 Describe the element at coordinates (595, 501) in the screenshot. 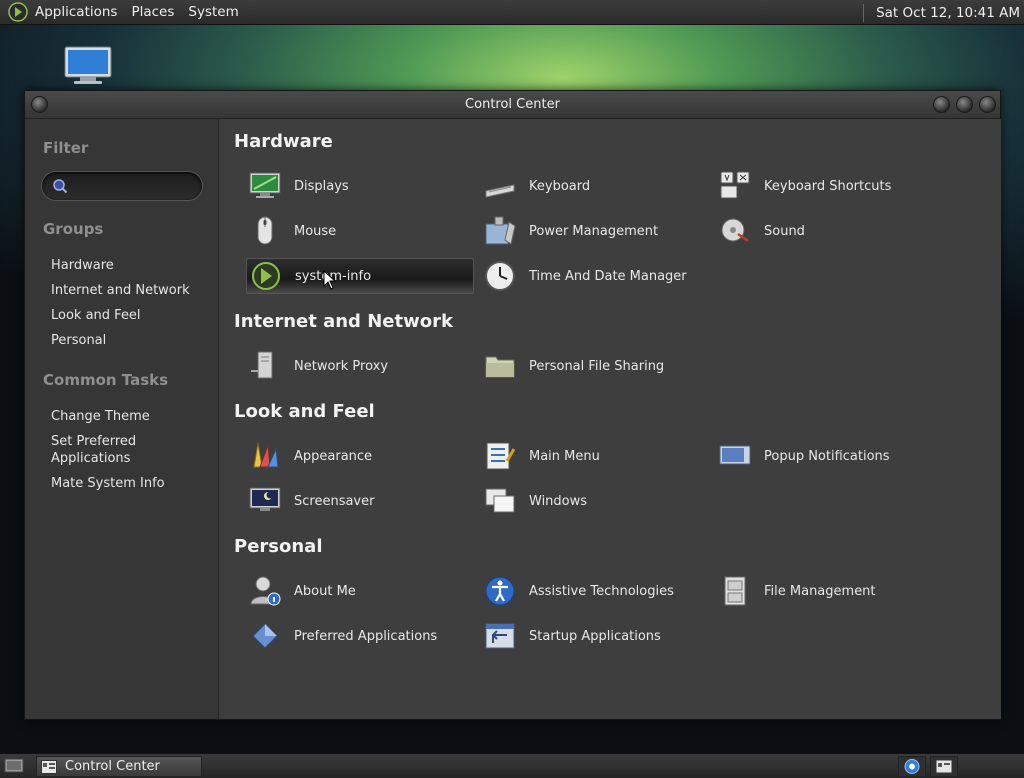

I see `item-windows: Windows` at that location.